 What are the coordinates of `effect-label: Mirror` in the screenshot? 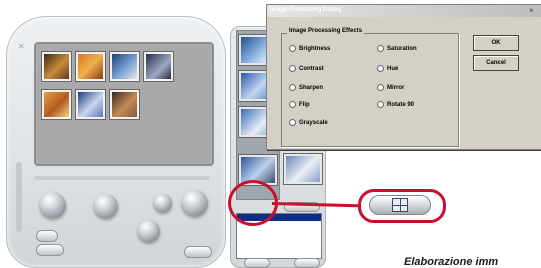 It's located at (396, 87).